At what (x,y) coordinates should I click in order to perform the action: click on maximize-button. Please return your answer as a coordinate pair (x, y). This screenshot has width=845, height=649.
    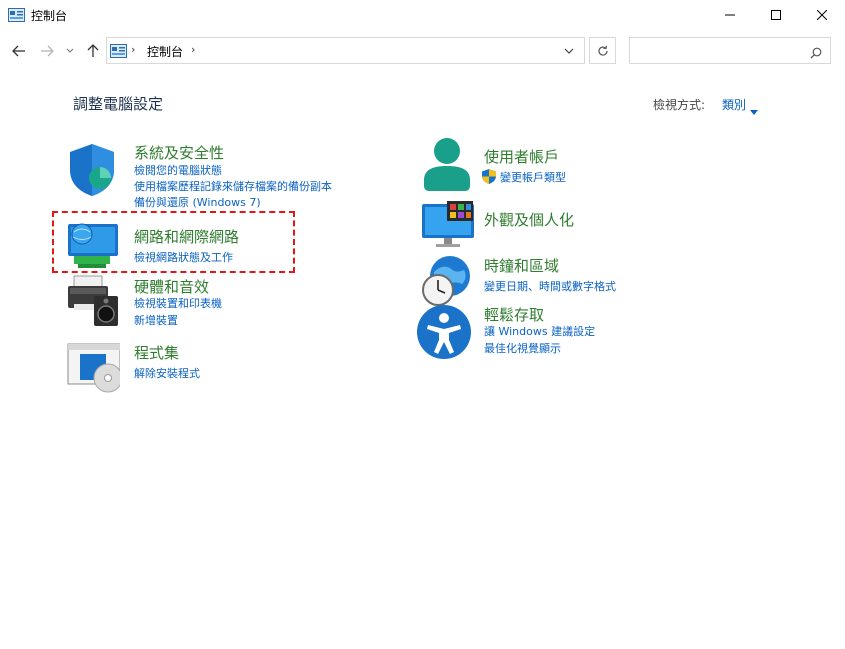
    Looking at the image, I should click on (776, 15).